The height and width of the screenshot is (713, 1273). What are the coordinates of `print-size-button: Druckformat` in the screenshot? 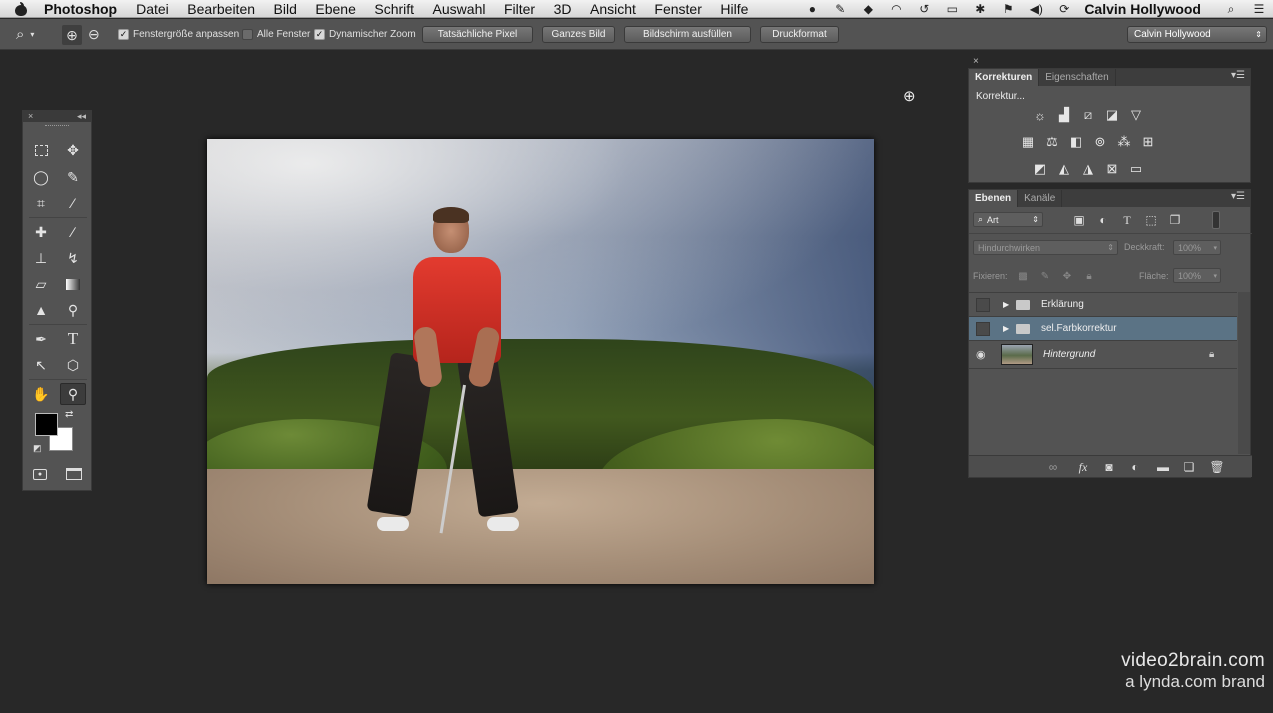 It's located at (799, 34).